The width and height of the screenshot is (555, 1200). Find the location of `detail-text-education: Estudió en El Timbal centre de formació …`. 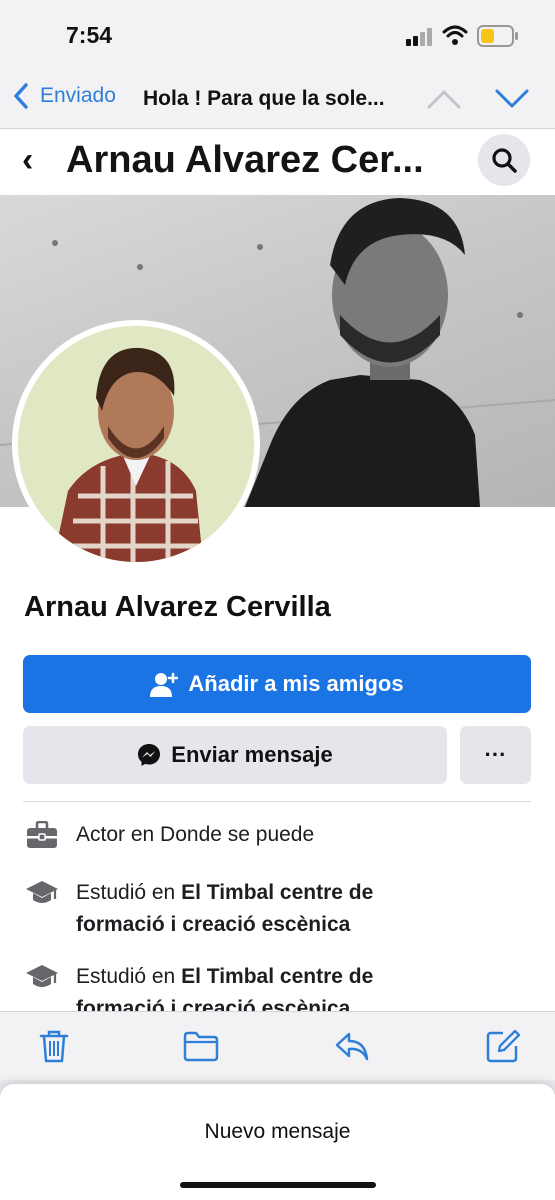

detail-text-education: Estudió en El Timbal centre de formació … is located at coordinates (224, 909).